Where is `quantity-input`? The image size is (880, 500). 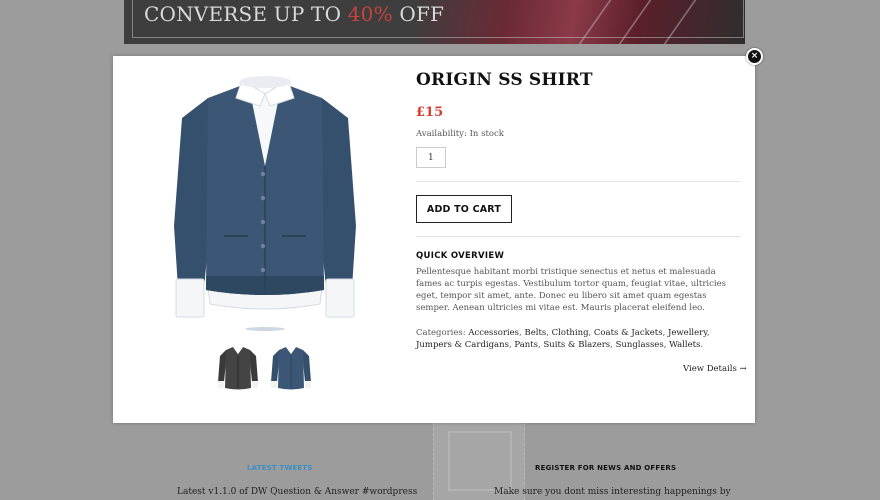 quantity-input is located at coordinates (431, 157).